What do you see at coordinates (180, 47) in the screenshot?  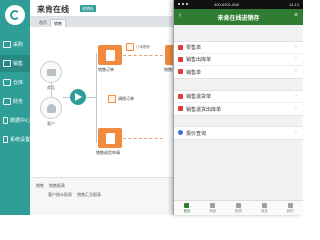 I see `retail-icon` at bounding box center [180, 47].